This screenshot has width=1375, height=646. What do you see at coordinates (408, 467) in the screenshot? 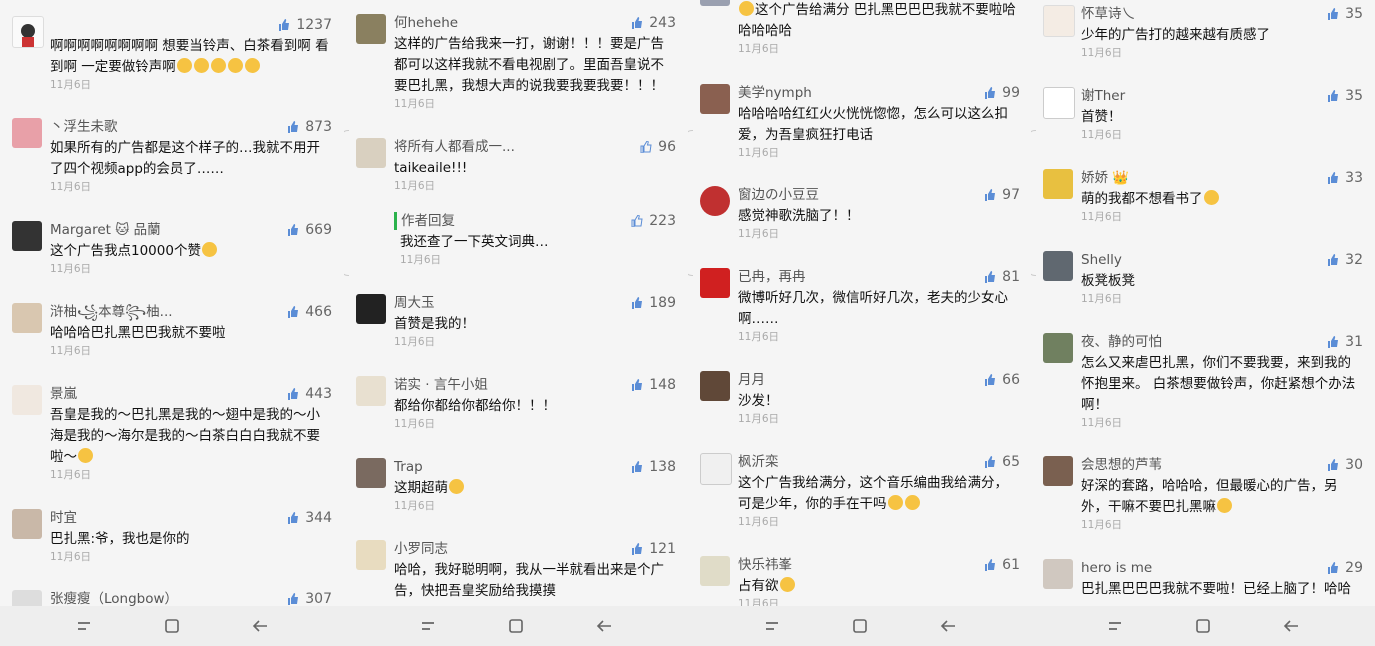
I see `username: Trap` at bounding box center [408, 467].